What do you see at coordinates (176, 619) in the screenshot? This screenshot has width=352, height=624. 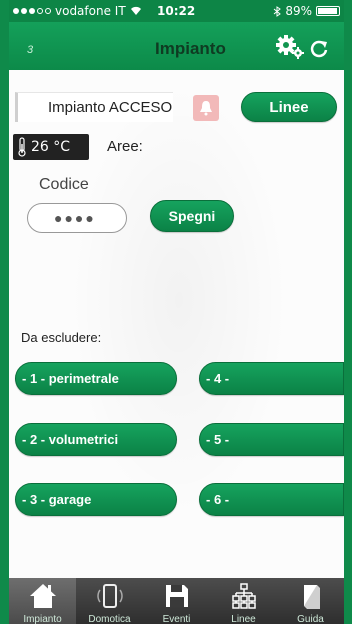 I see `tab-label: Eventi` at bounding box center [176, 619].